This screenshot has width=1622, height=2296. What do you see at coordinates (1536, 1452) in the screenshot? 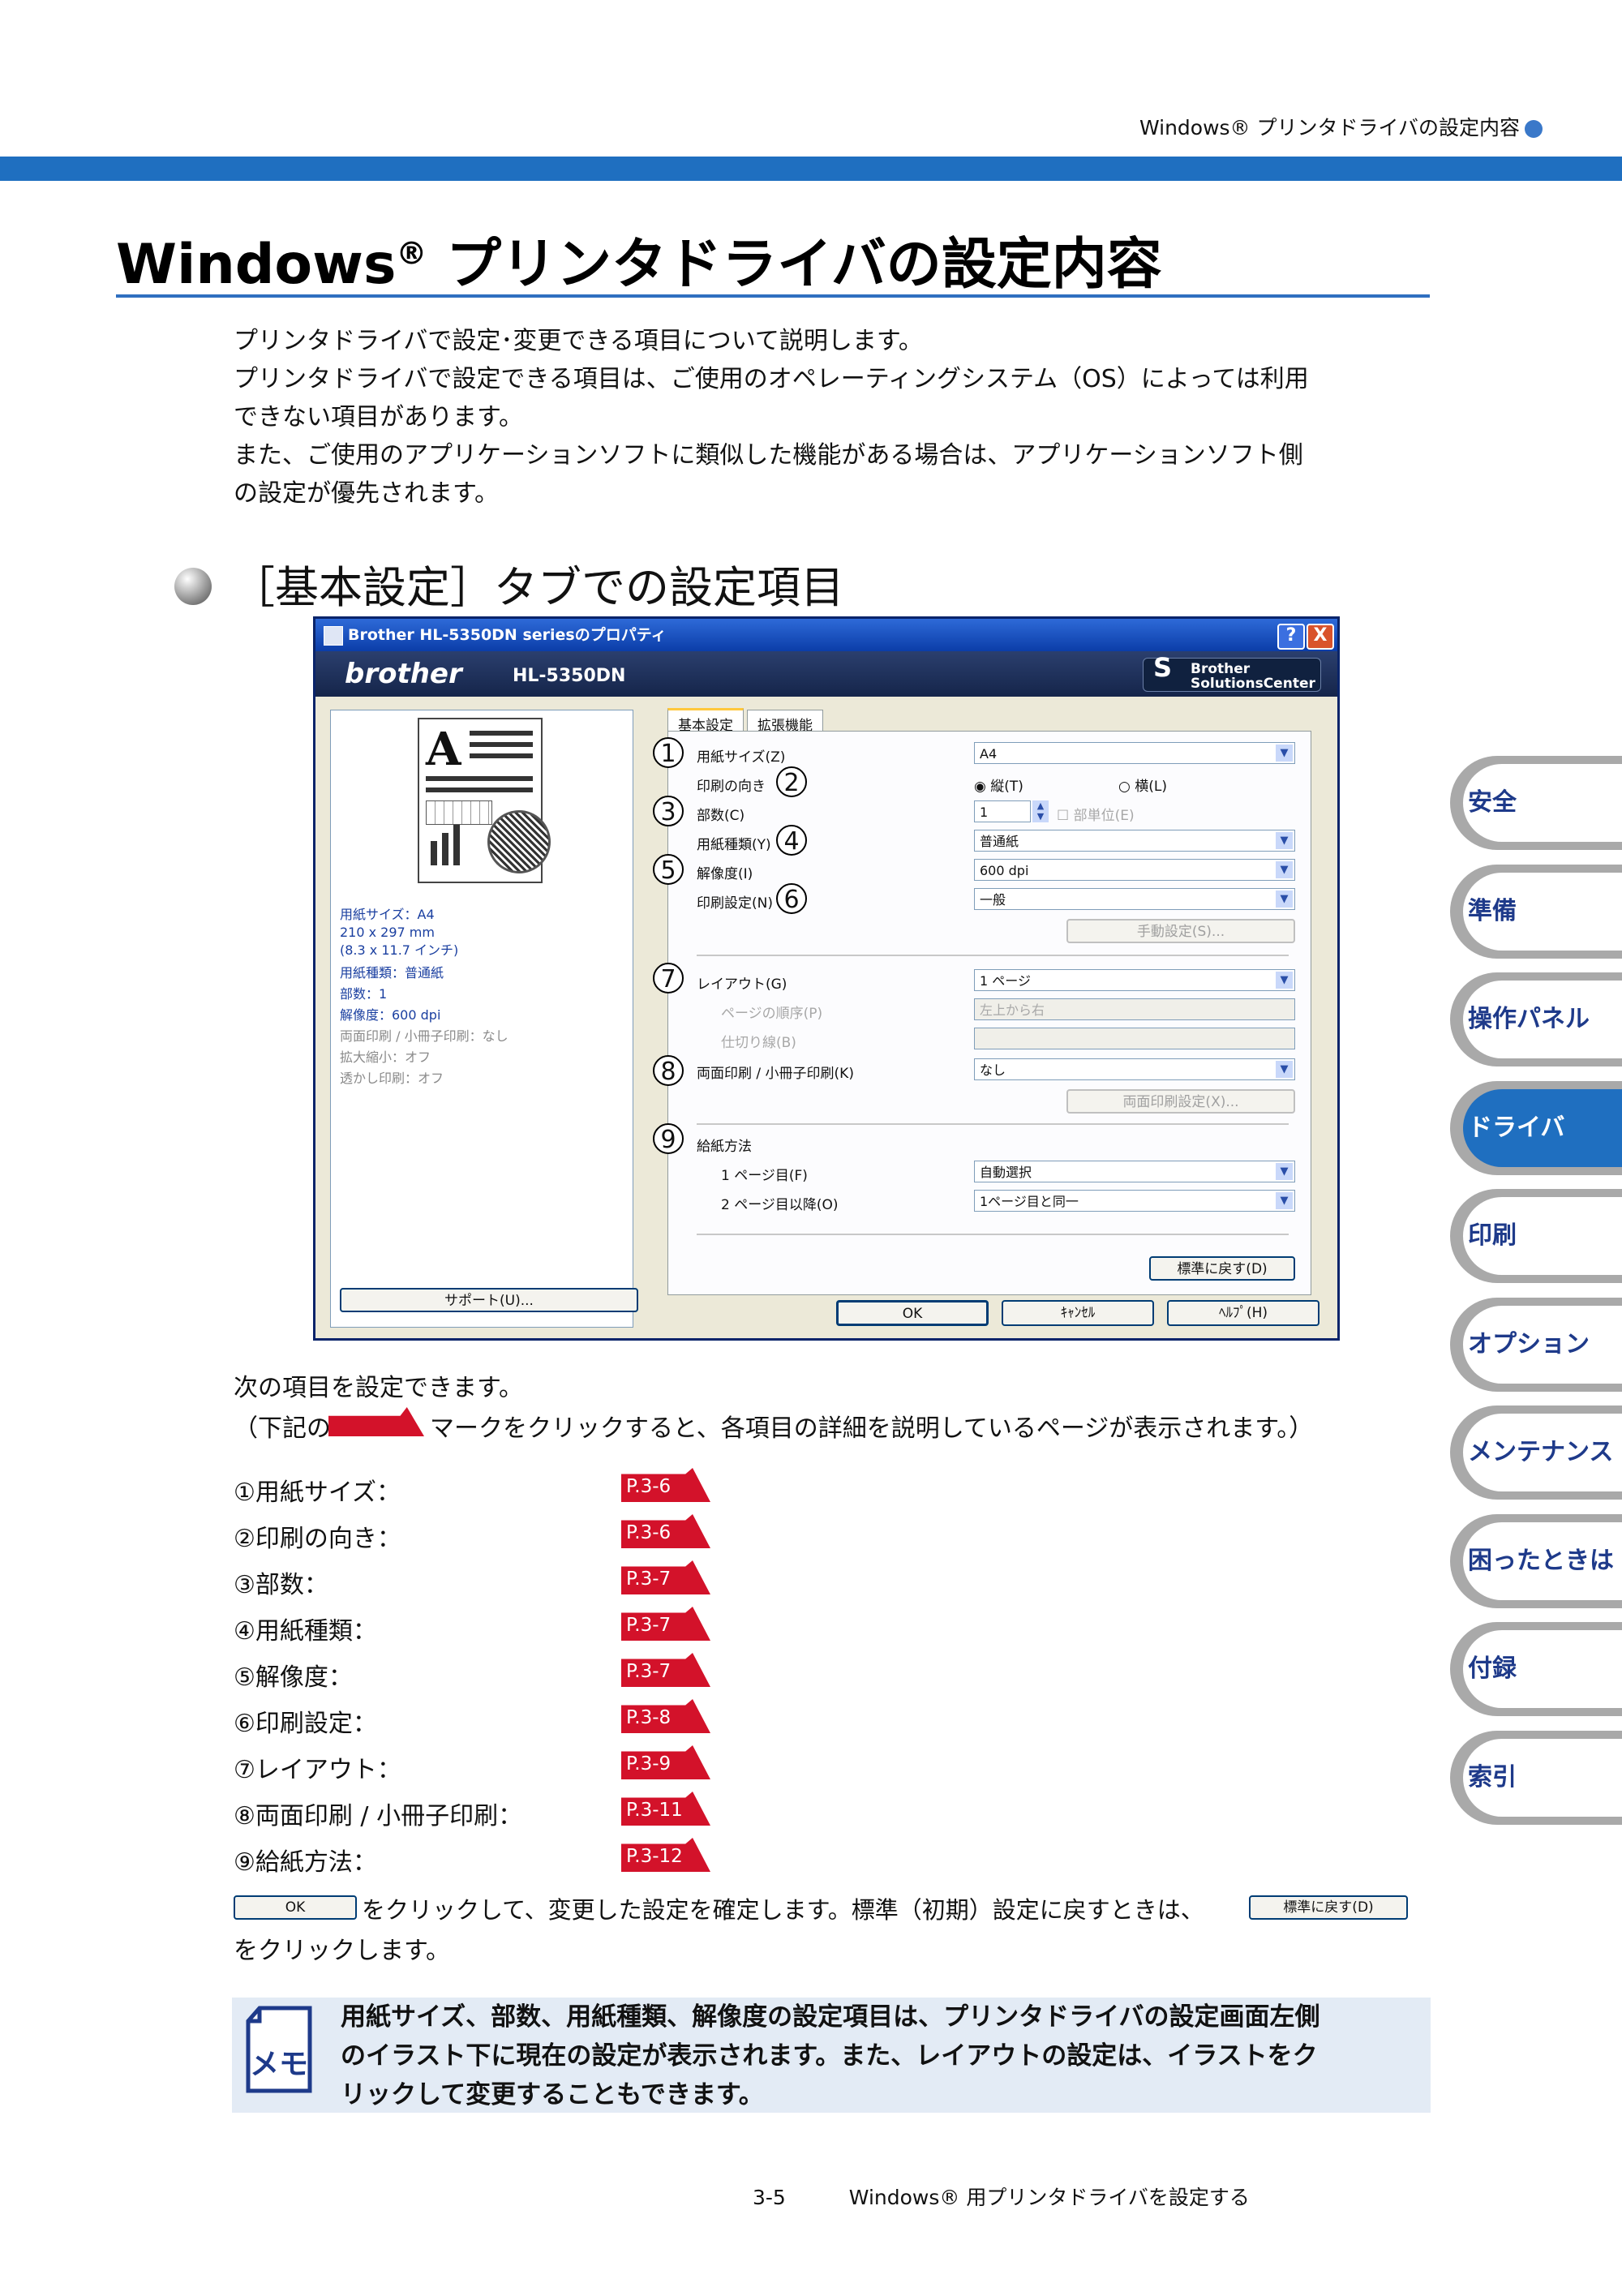
I see `side-tab-maintenance: メンテナンス` at bounding box center [1536, 1452].